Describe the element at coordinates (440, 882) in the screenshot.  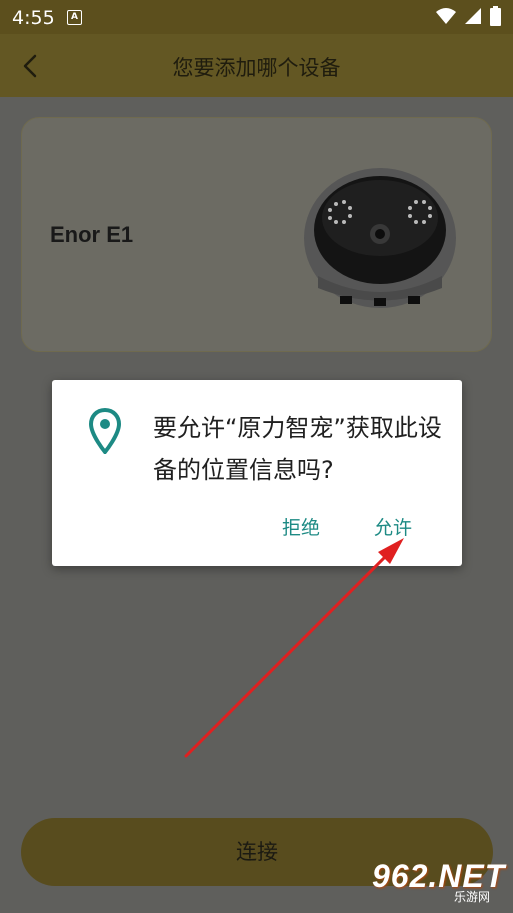
I see `watermark-logo: 962.NET 乐游网` at that location.